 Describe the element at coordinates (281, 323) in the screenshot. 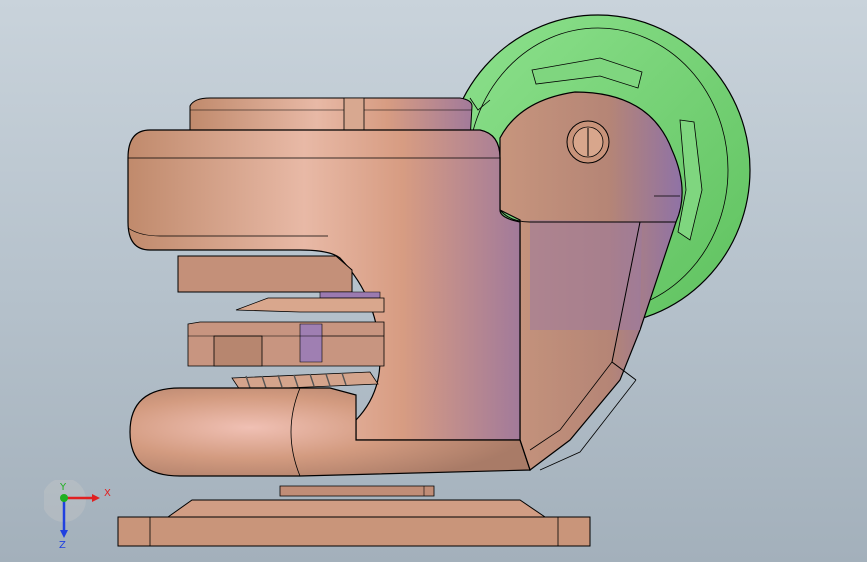

I see `inner-cavity` at that location.